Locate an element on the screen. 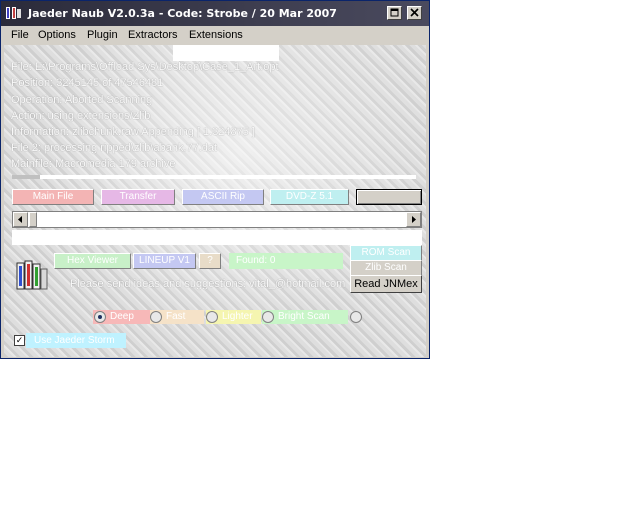 The height and width of the screenshot is (512, 640). radio-lighter is located at coordinates (212, 317).